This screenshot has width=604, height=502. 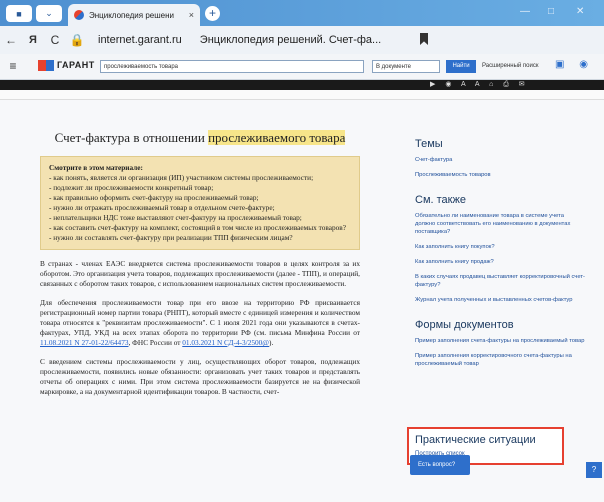 What do you see at coordinates (55, 40) in the screenshot?
I see `reload-icon: C` at bounding box center [55, 40].